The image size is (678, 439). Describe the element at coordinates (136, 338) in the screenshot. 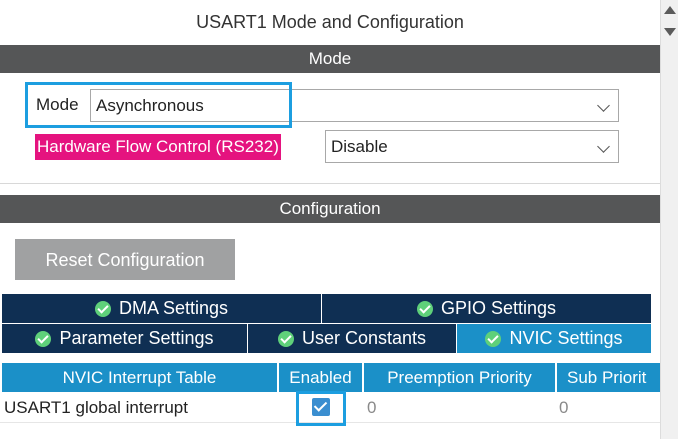

I see `tab-label: Parameter Settings` at that location.